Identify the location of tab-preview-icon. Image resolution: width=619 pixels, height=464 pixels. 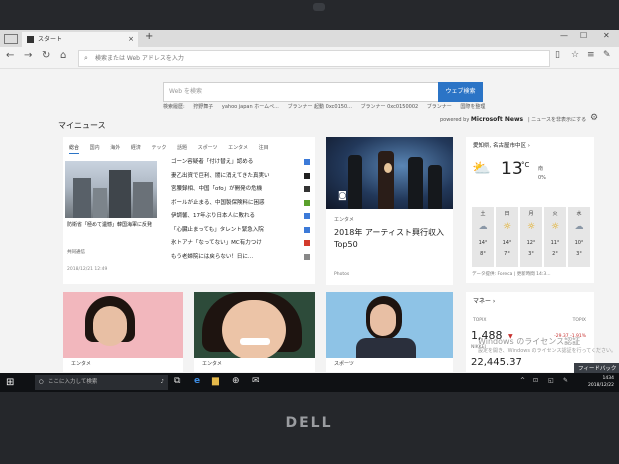
(11, 39).